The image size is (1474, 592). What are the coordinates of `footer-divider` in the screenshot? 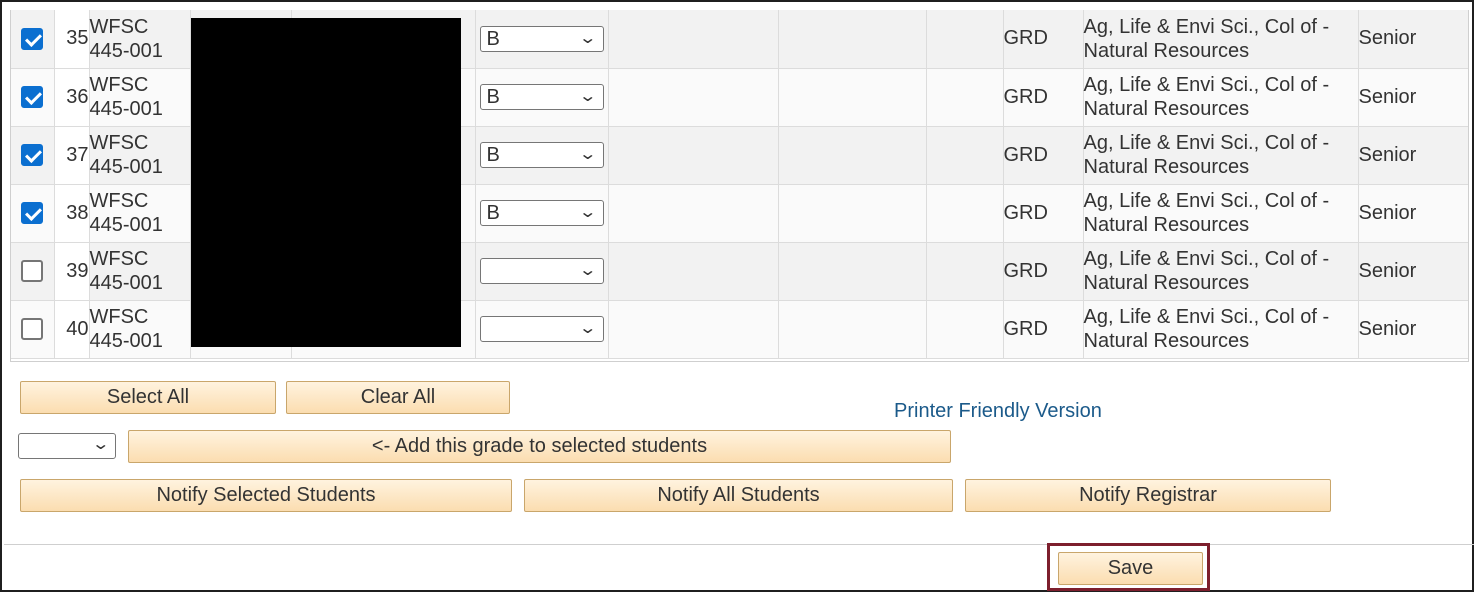 It's located at (739, 544).